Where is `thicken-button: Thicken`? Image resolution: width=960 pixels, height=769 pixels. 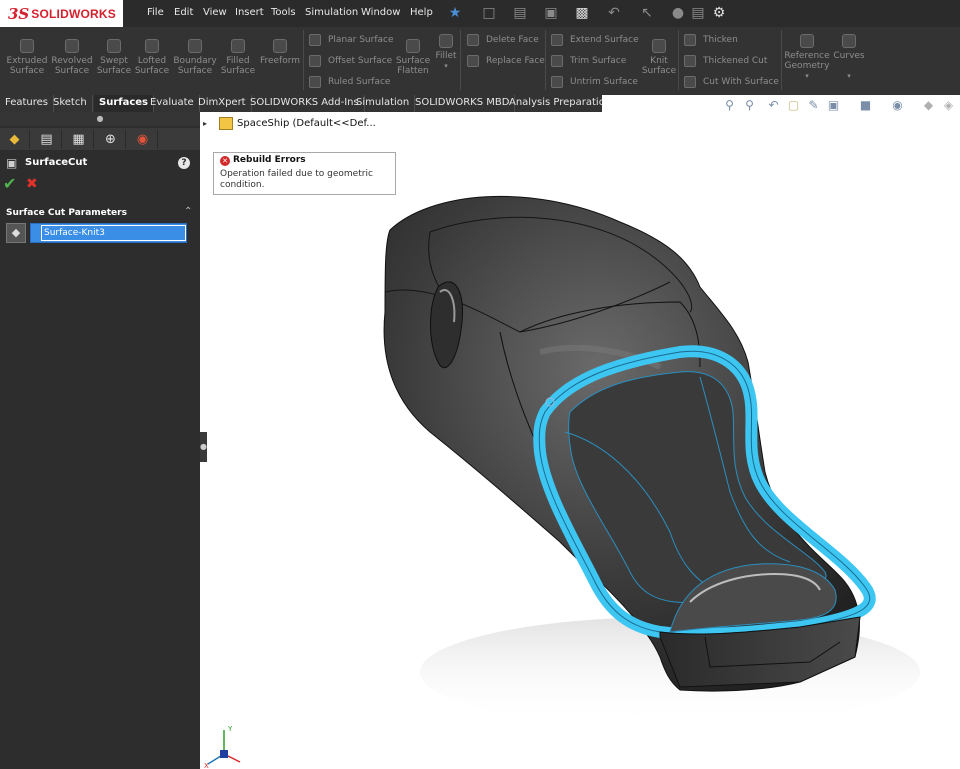
thicken-button: Thicken is located at coordinates (711, 40).